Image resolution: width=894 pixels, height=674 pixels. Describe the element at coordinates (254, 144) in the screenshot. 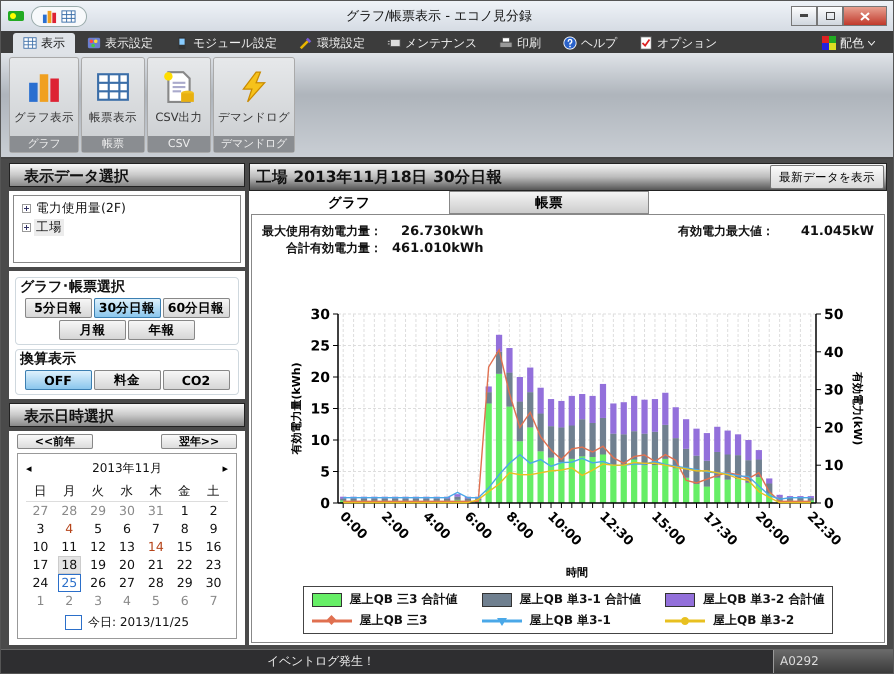

I see `ribbon-group-label: デマンドログ` at that location.